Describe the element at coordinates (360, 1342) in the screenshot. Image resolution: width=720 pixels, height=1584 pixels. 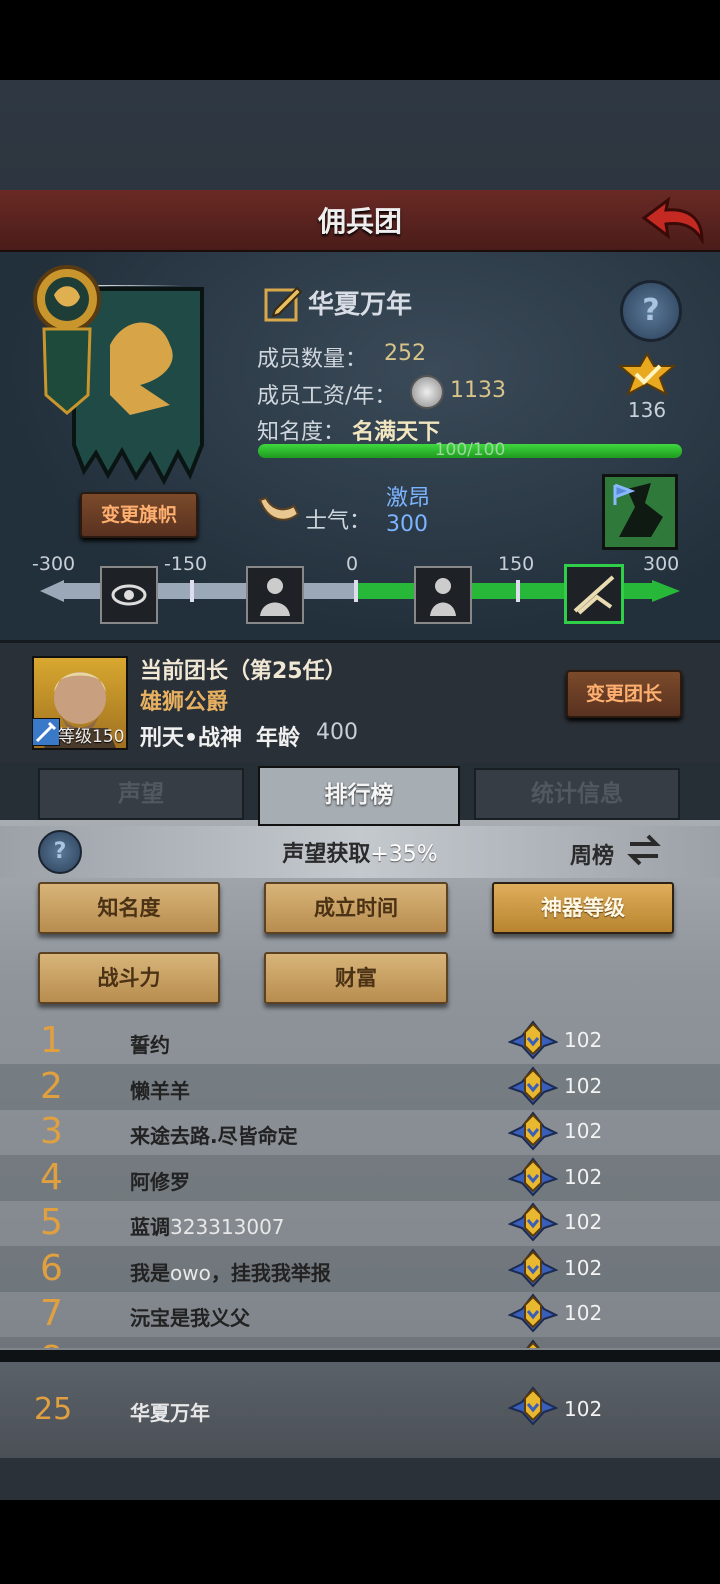
I see `table-row: 8 102` at that location.